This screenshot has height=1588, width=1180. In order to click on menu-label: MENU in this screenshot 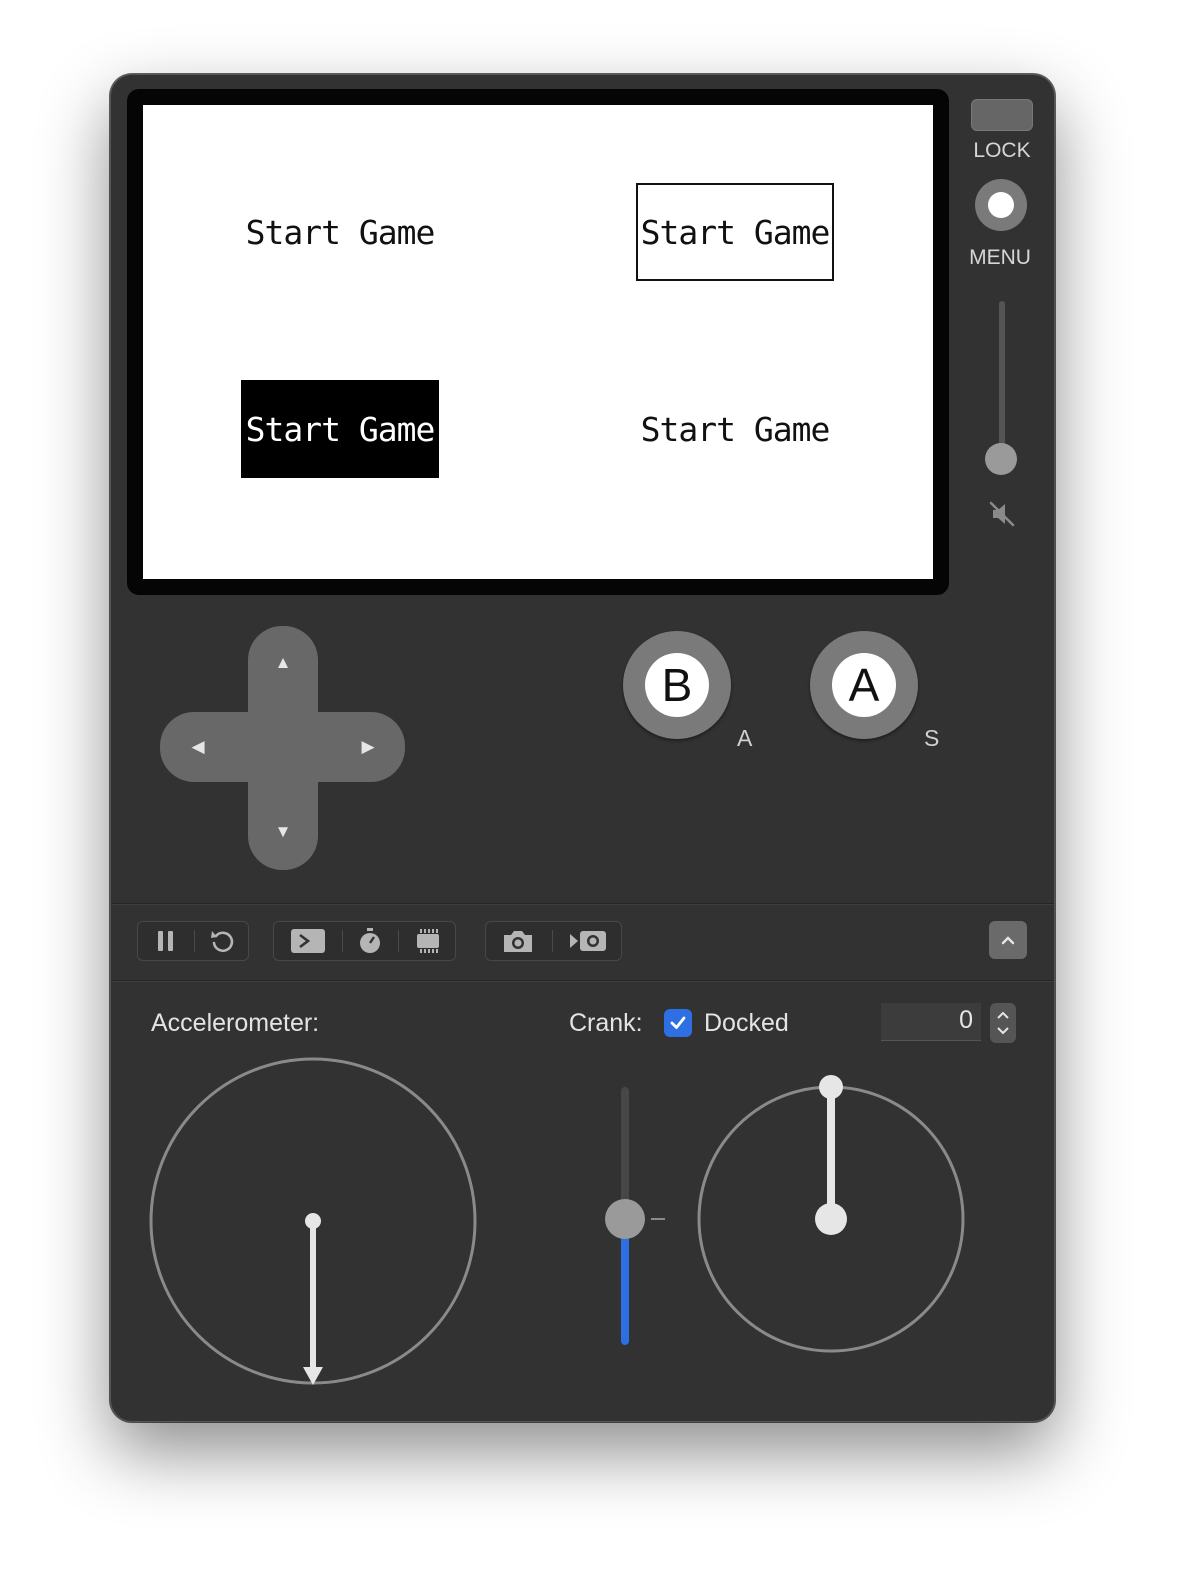, I will do `click(1000, 257)`.